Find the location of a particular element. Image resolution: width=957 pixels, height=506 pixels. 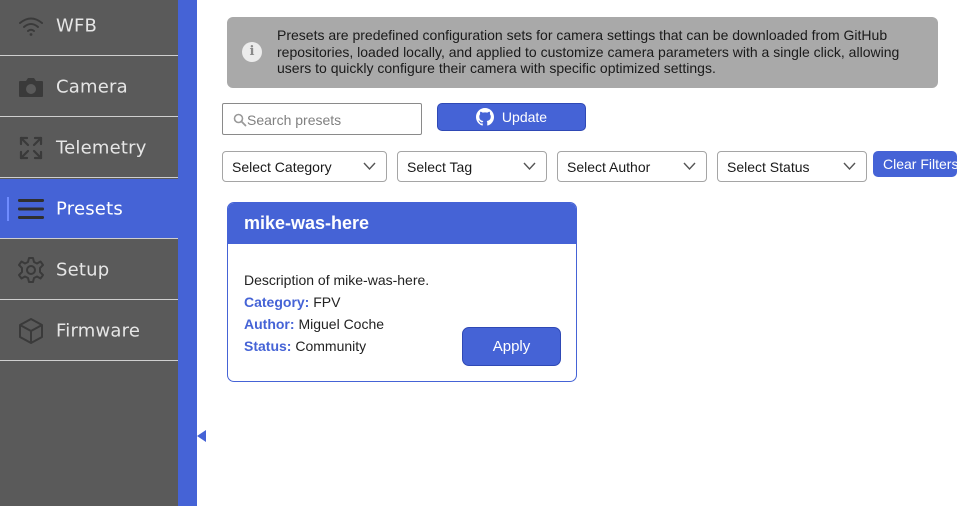

update-button-label: Update is located at coordinates (524, 117).